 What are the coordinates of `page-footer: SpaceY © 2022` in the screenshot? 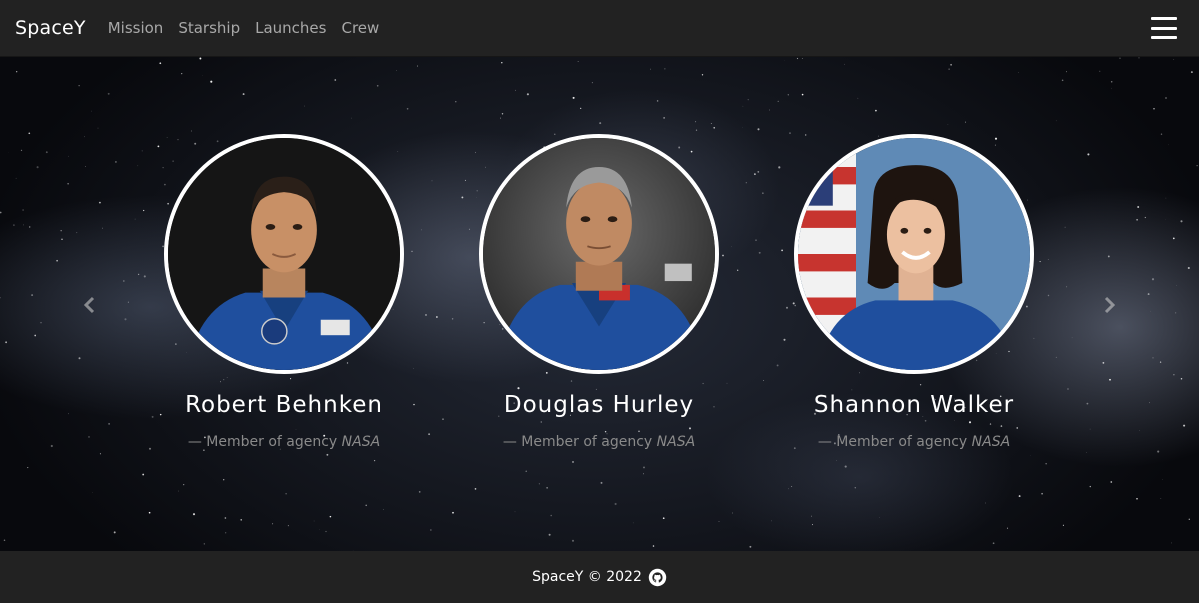 It's located at (599, 577).